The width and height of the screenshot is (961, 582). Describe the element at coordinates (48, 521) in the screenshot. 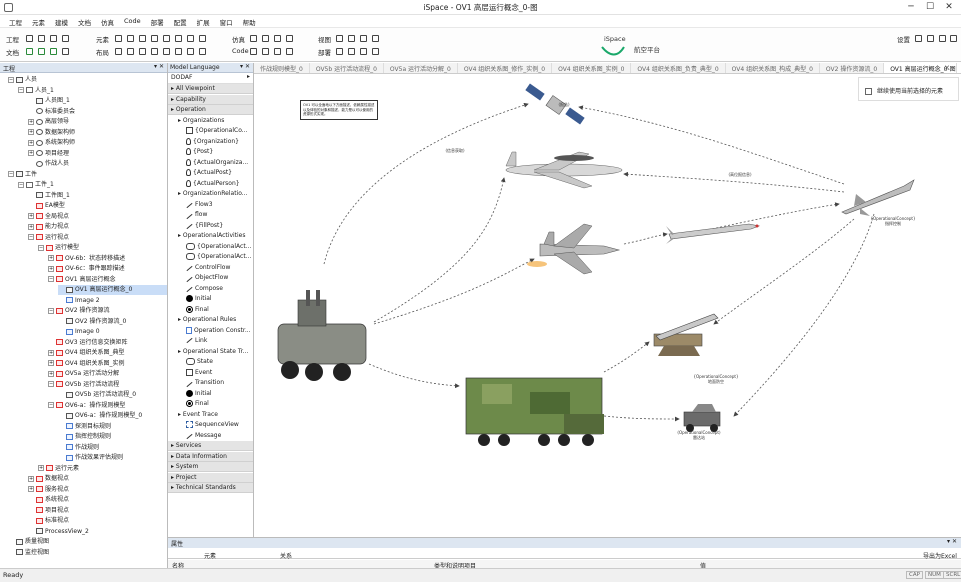

I see `tree-node: 标准视点` at that location.